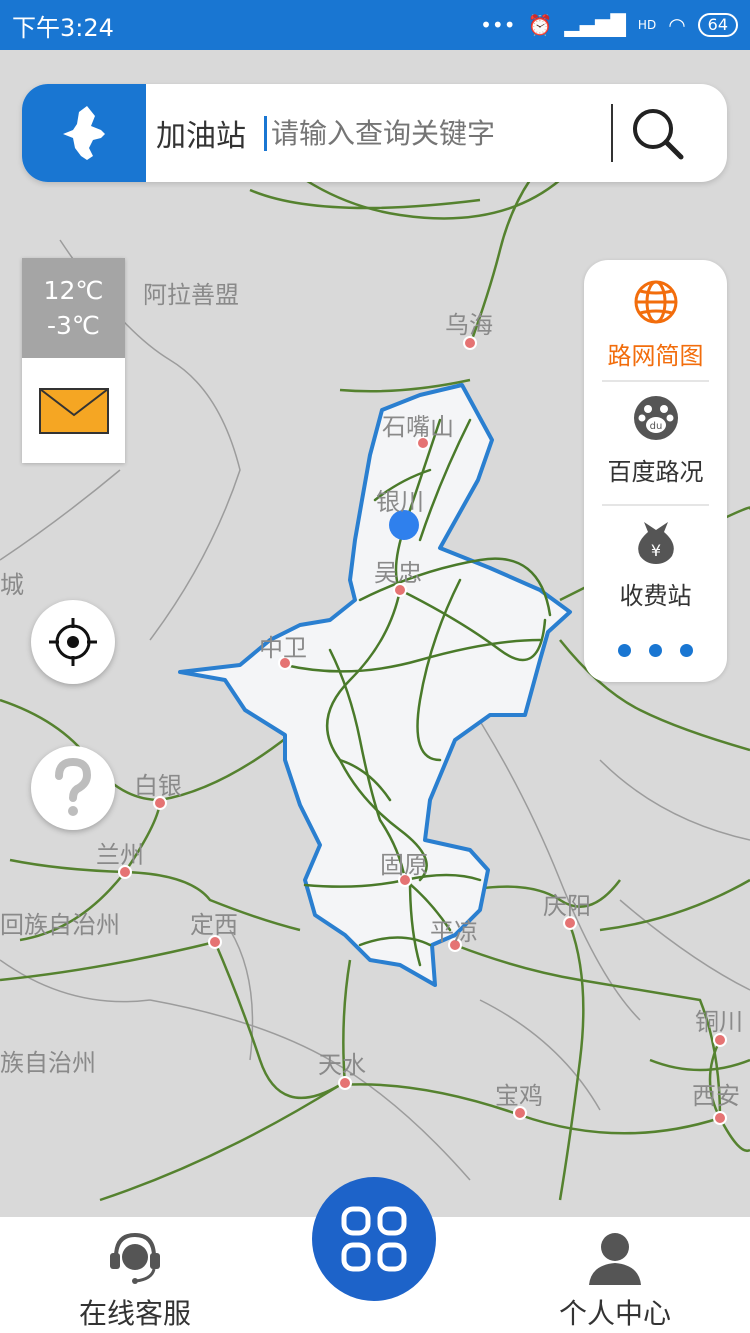  Describe the element at coordinates (73, 308) in the screenshot. I see `weather-temperature: 12℃ -3℃` at that location.